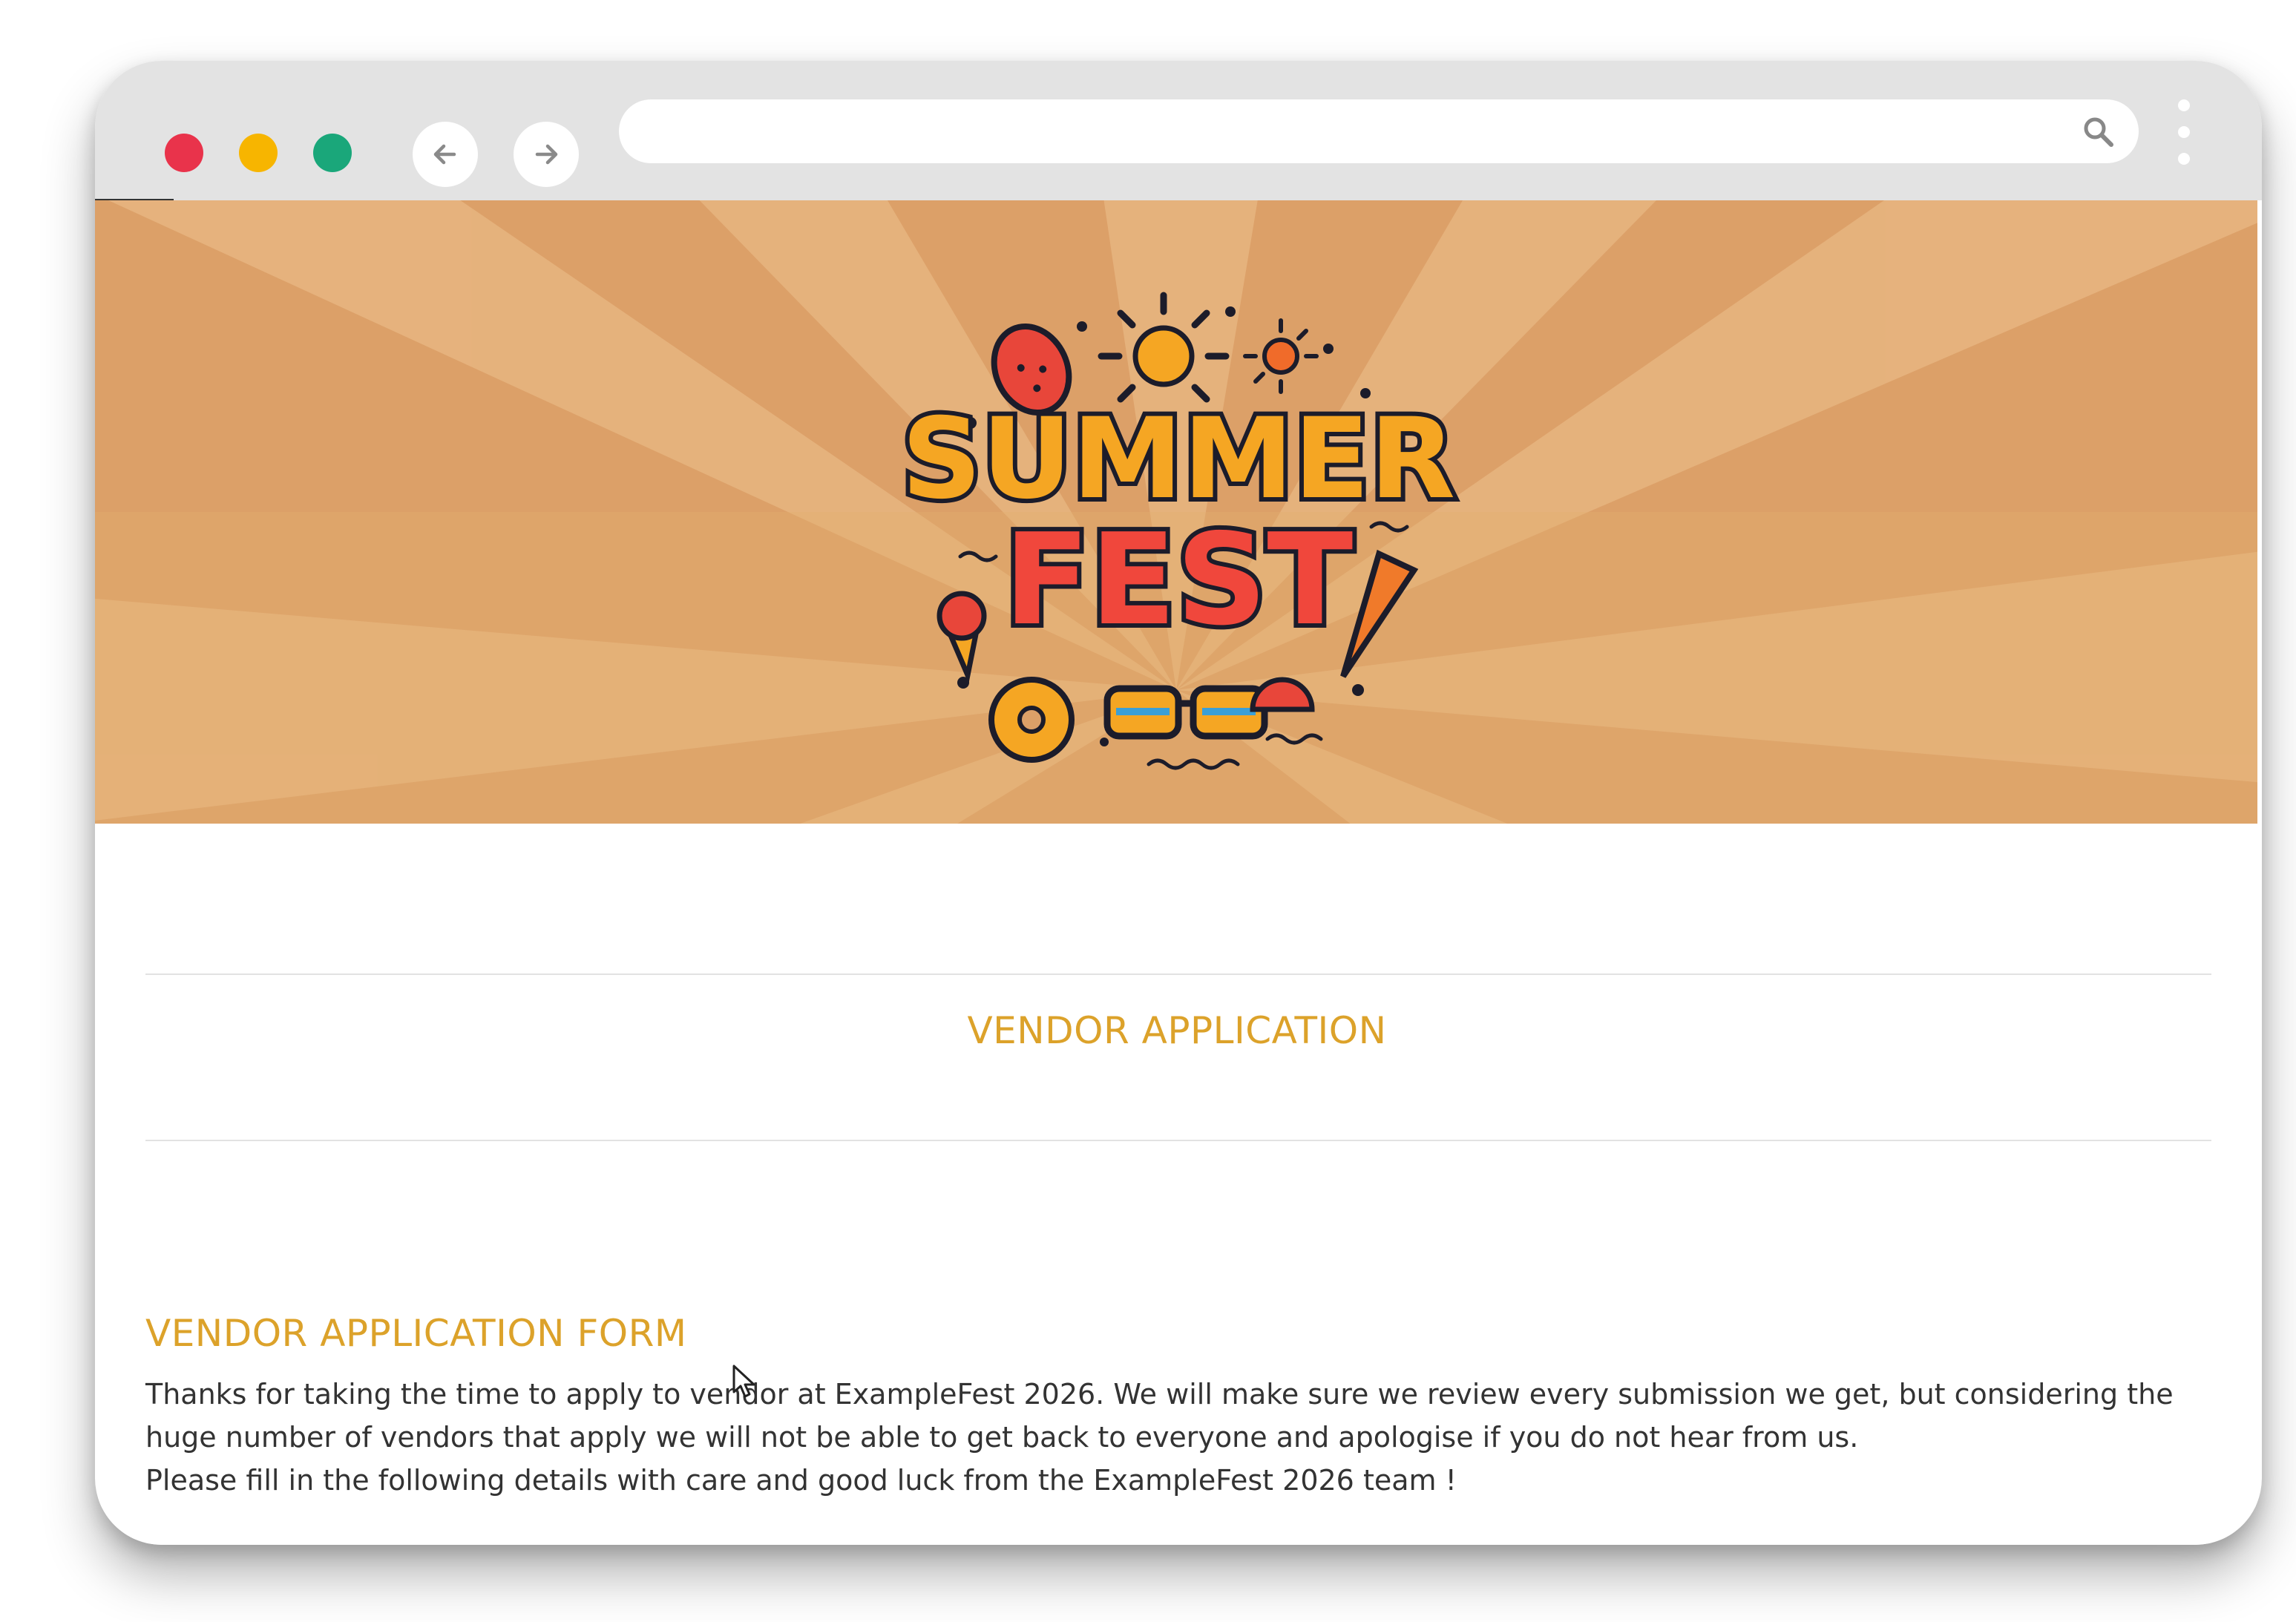 The width and height of the screenshot is (2296, 1622). Describe the element at coordinates (1379, 131) in the screenshot. I see `address-bar` at that location.